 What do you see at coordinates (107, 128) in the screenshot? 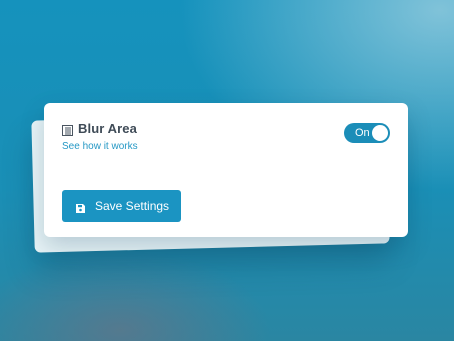
I see `card-title: Blur Area` at bounding box center [107, 128].